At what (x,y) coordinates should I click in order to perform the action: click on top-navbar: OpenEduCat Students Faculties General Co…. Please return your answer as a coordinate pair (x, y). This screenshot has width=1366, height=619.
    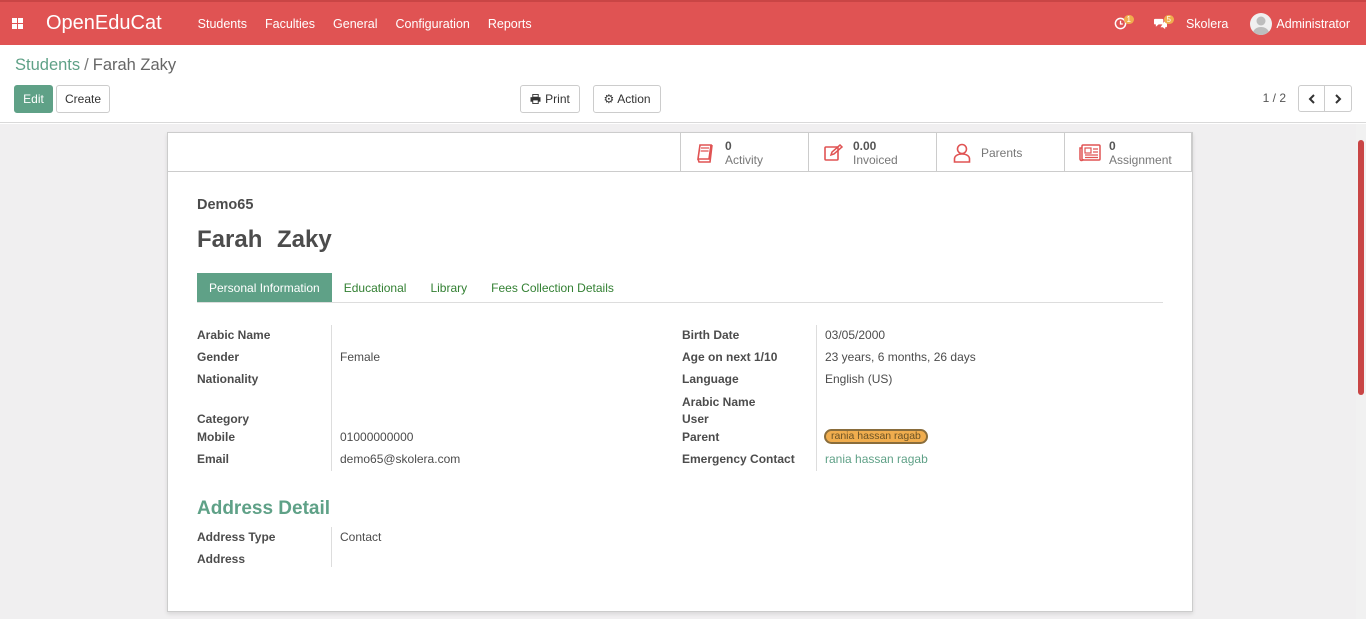
    Looking at the image, I should click on (683, 22).